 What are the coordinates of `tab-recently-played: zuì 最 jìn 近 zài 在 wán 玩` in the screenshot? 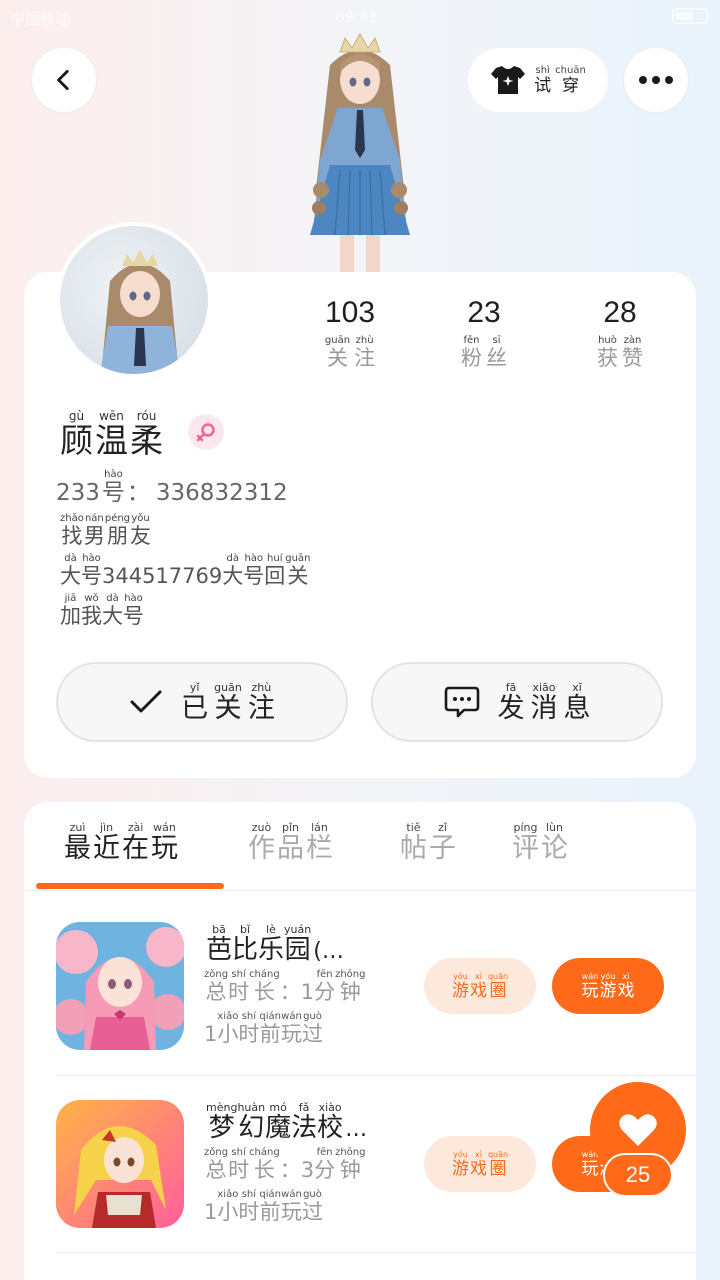 It's located at (121, 842).